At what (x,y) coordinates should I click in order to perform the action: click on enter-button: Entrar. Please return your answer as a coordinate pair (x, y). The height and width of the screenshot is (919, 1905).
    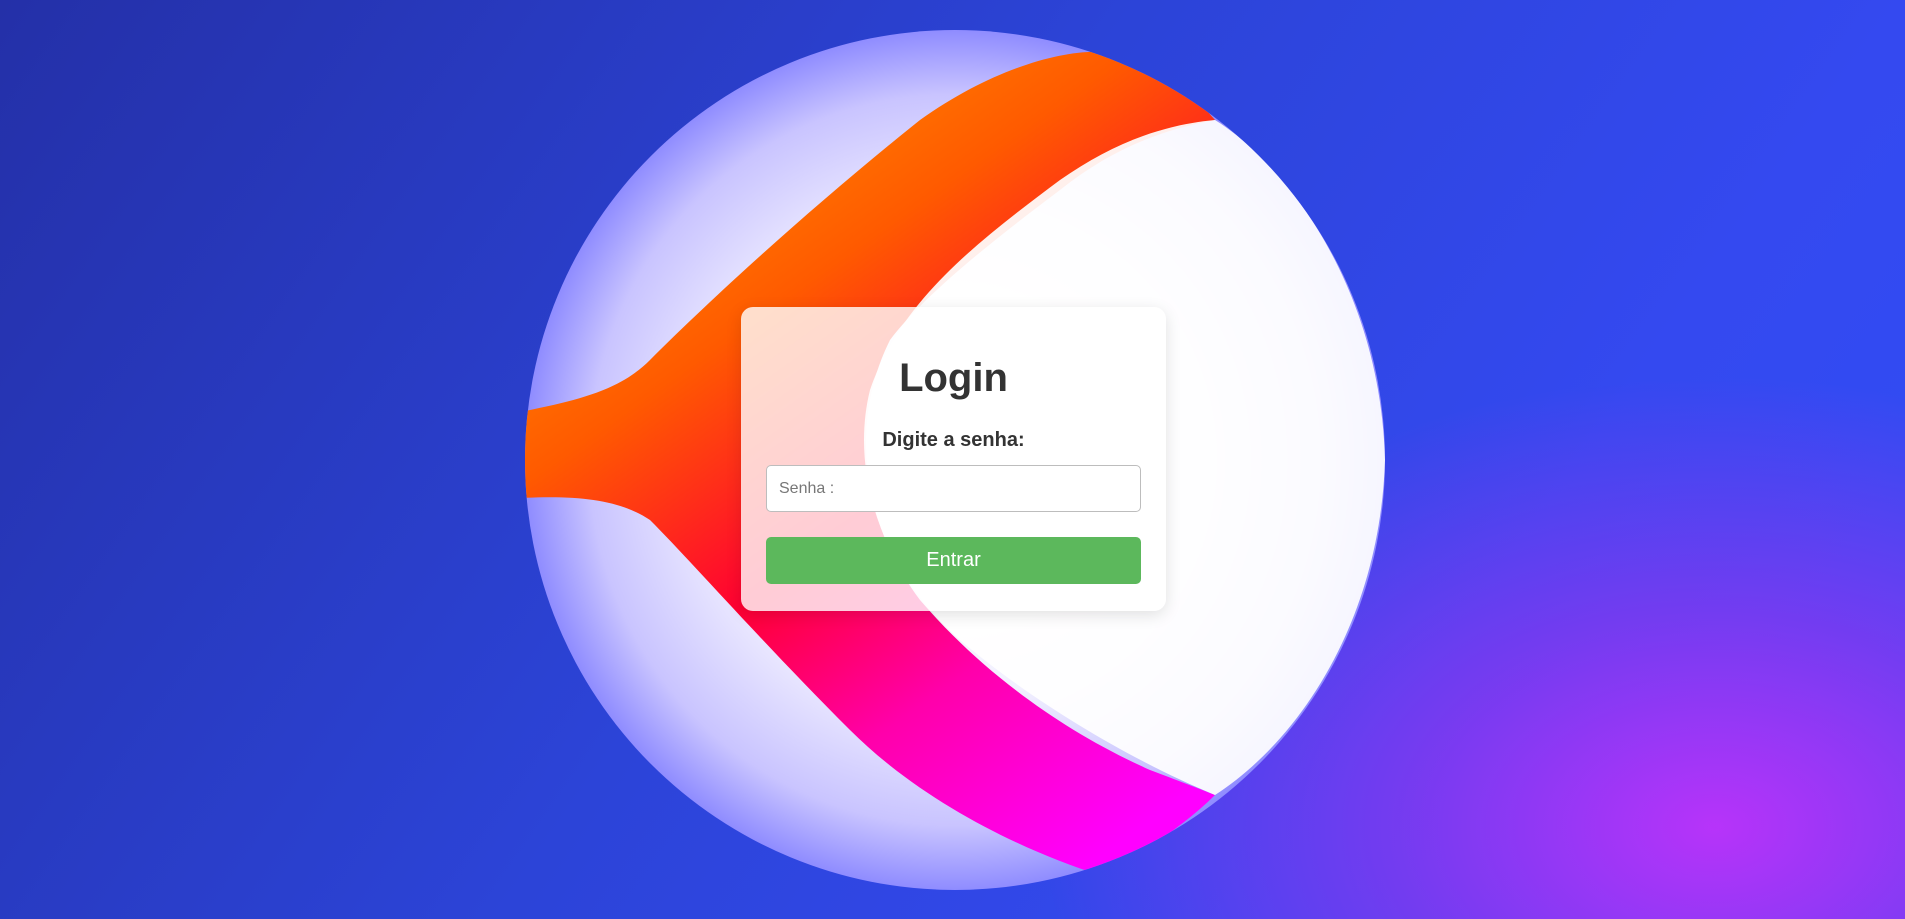
    Looking at the image, I should click on (953, 560).